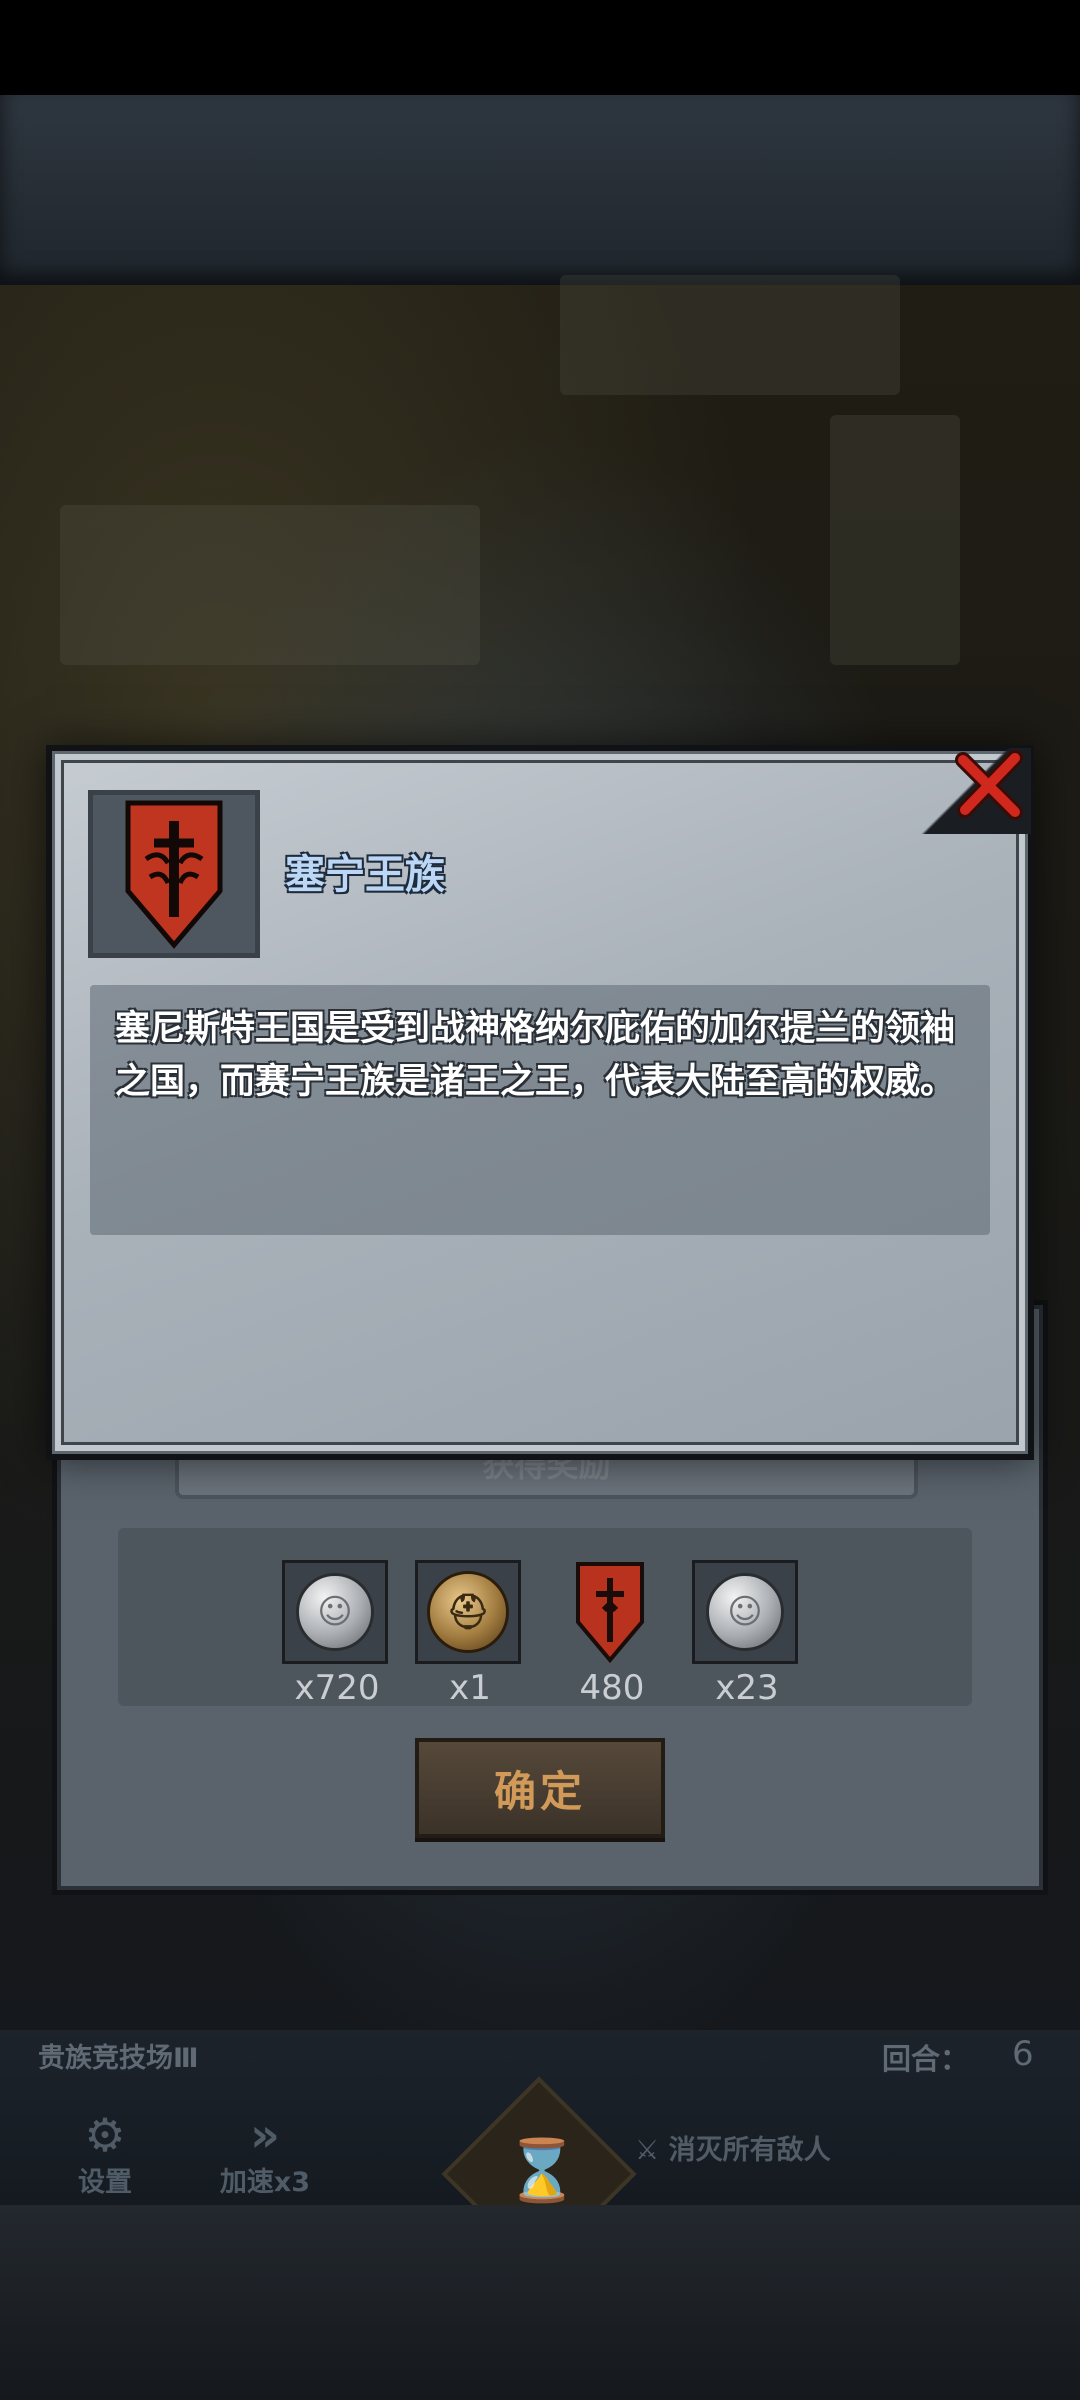 The image size is (1080, 2400). Describe the element at coordinates (895, 540) in the screenshot. I see `weapon-rack-decoration` at that location.